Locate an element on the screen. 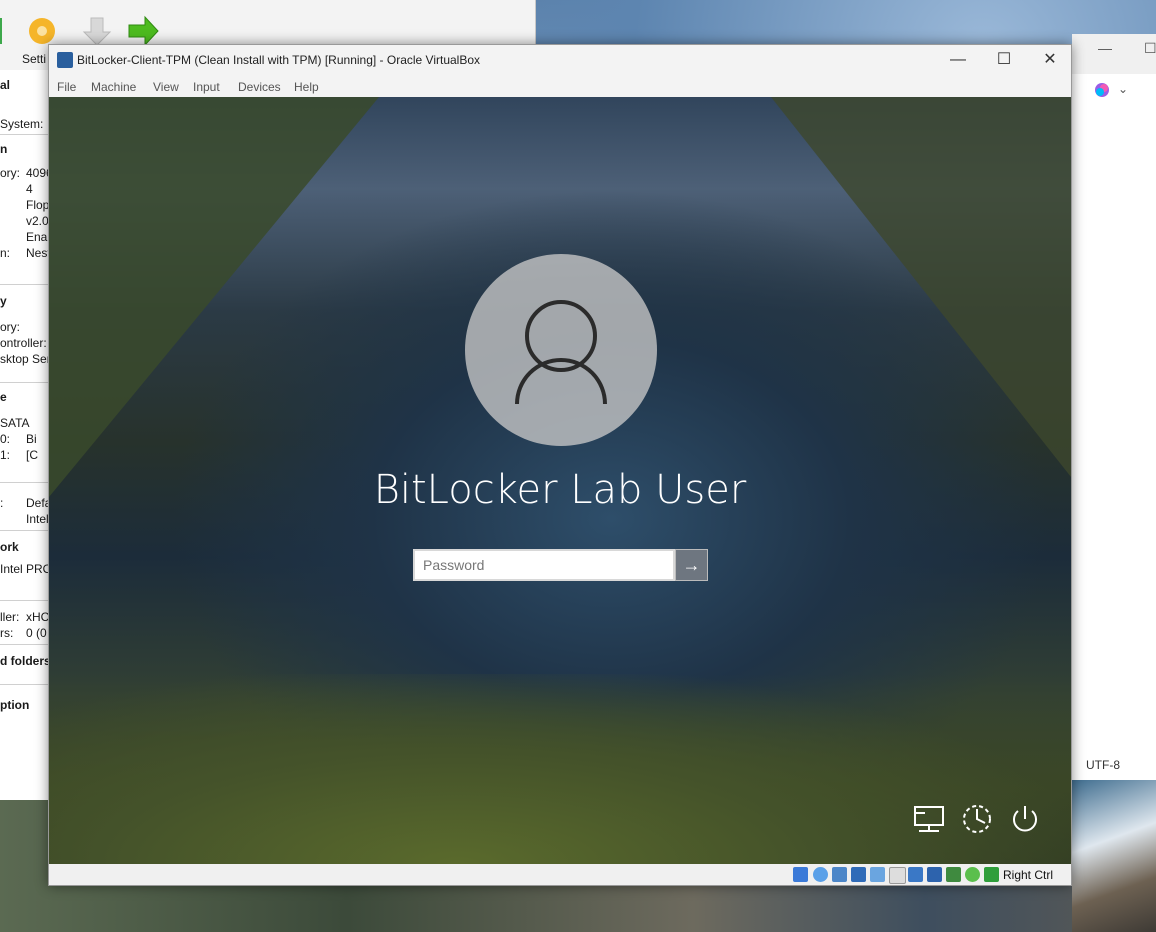  hard-disk-icon is located at coordinates (800, 874).